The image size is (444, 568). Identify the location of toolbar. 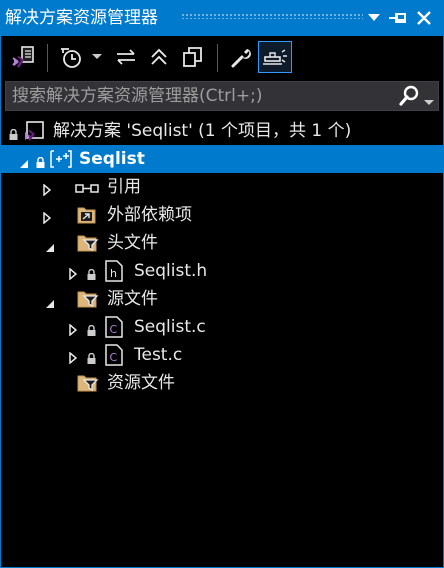
(222, 57).